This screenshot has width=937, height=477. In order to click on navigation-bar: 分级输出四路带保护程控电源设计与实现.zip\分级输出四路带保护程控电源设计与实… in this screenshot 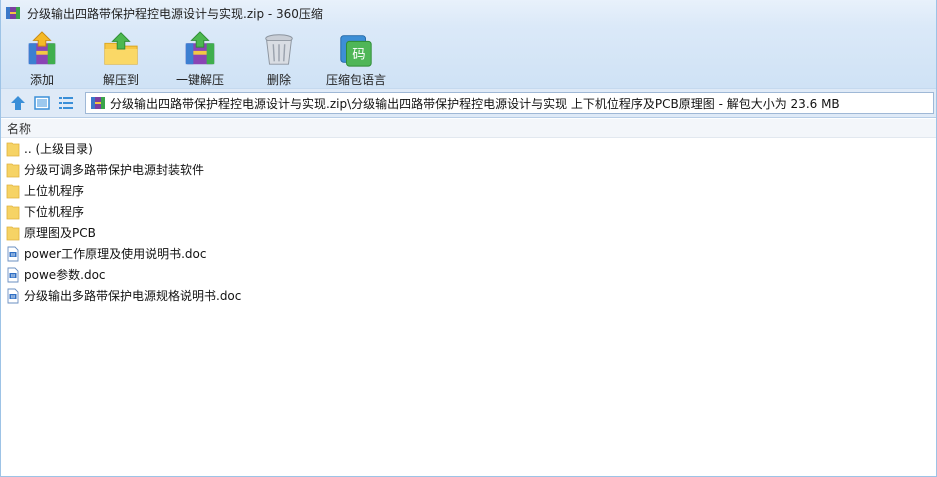, I will do `click(468, 103)`.